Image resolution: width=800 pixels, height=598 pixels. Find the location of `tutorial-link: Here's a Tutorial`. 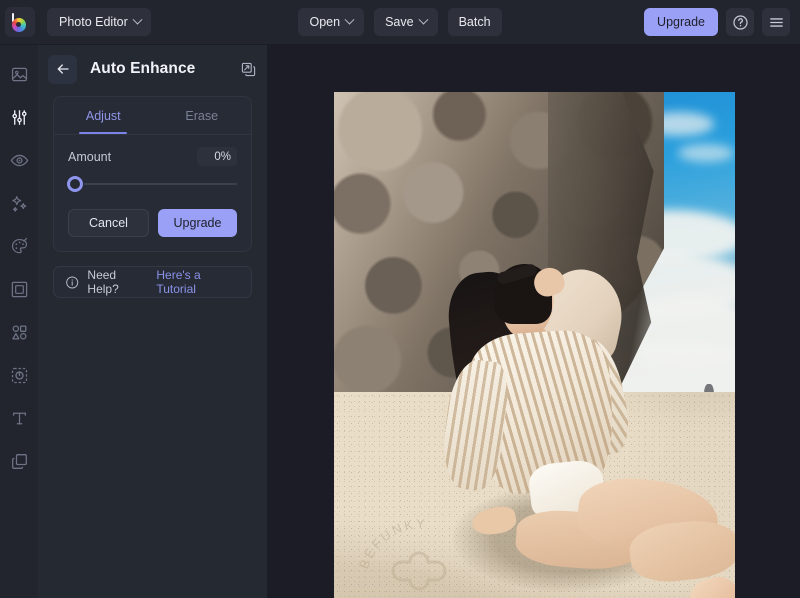

tutorial-link: Here's a Tutorial is located at coordinates (198, 282).